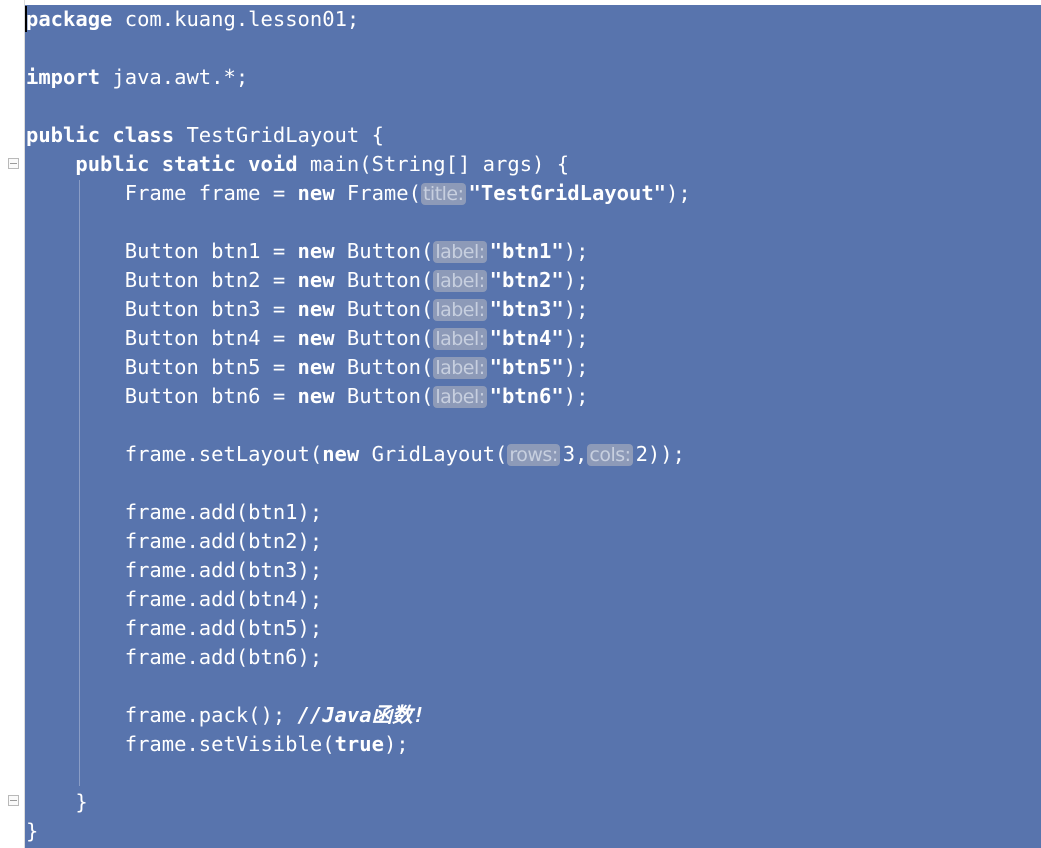  What do you see at coordinates (180, 744) in the screenshot?
I see `code-token: frame.setVisible(` at bounding box center [180, 744].